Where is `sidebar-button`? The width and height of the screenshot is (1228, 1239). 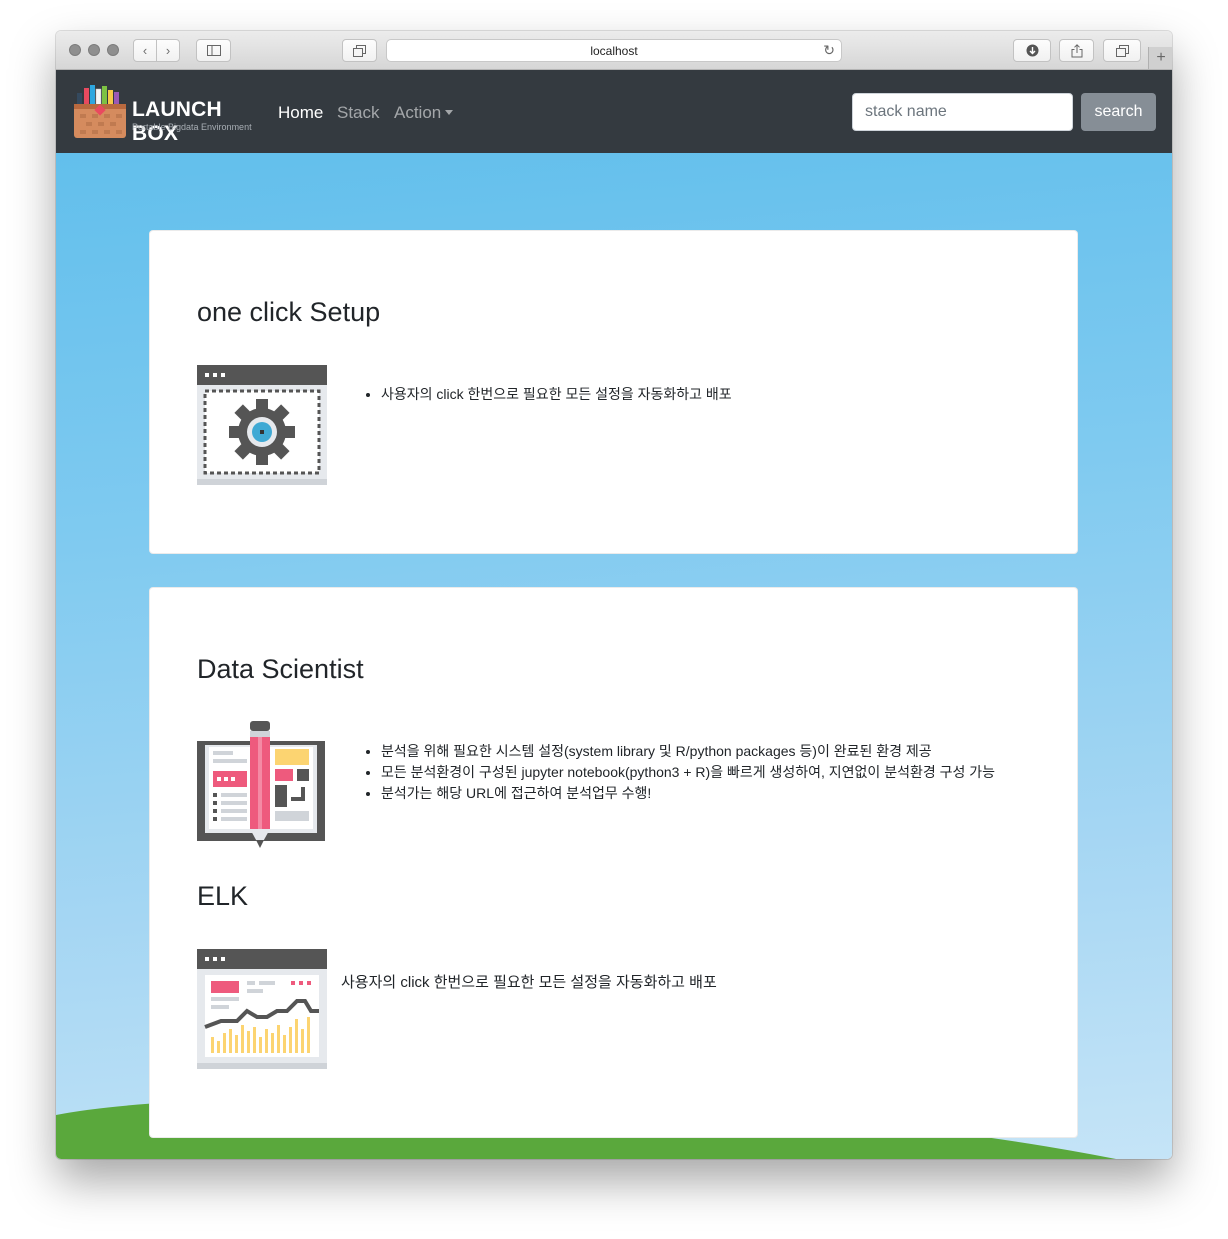 sidebar-button is located at coordinates (213, 50).